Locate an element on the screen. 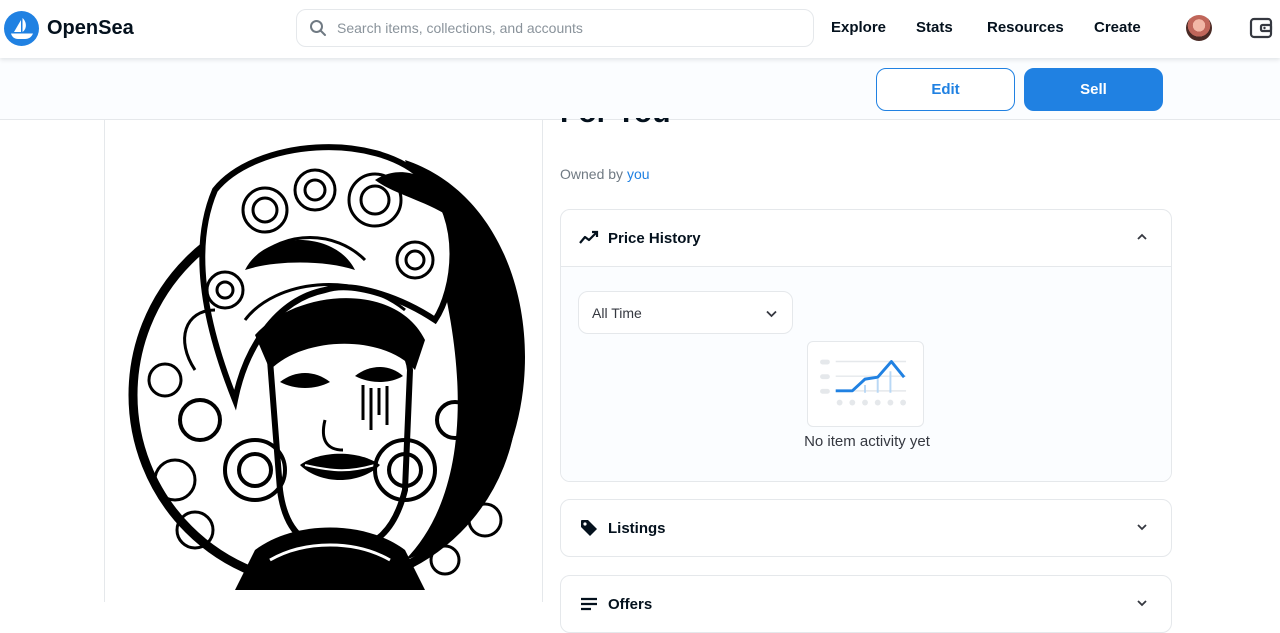  list-icon is located at coordinates (589, 604).